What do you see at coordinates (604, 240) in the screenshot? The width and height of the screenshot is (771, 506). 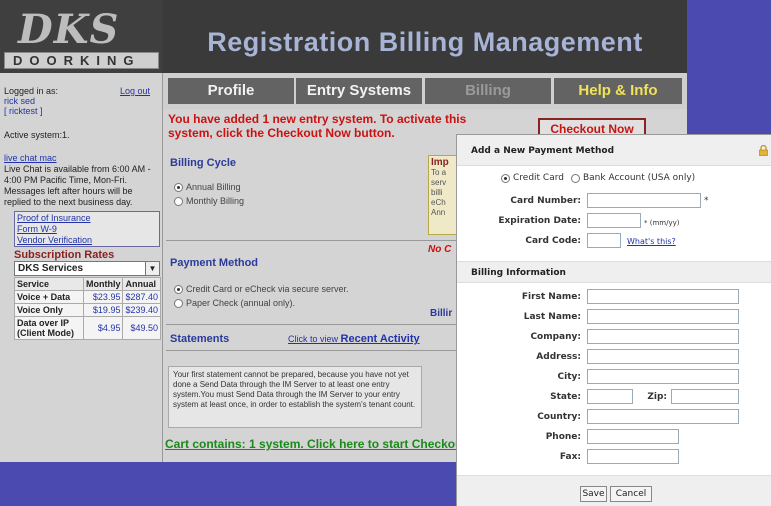 I see `card-code-field` at bounding box center [604, 240].